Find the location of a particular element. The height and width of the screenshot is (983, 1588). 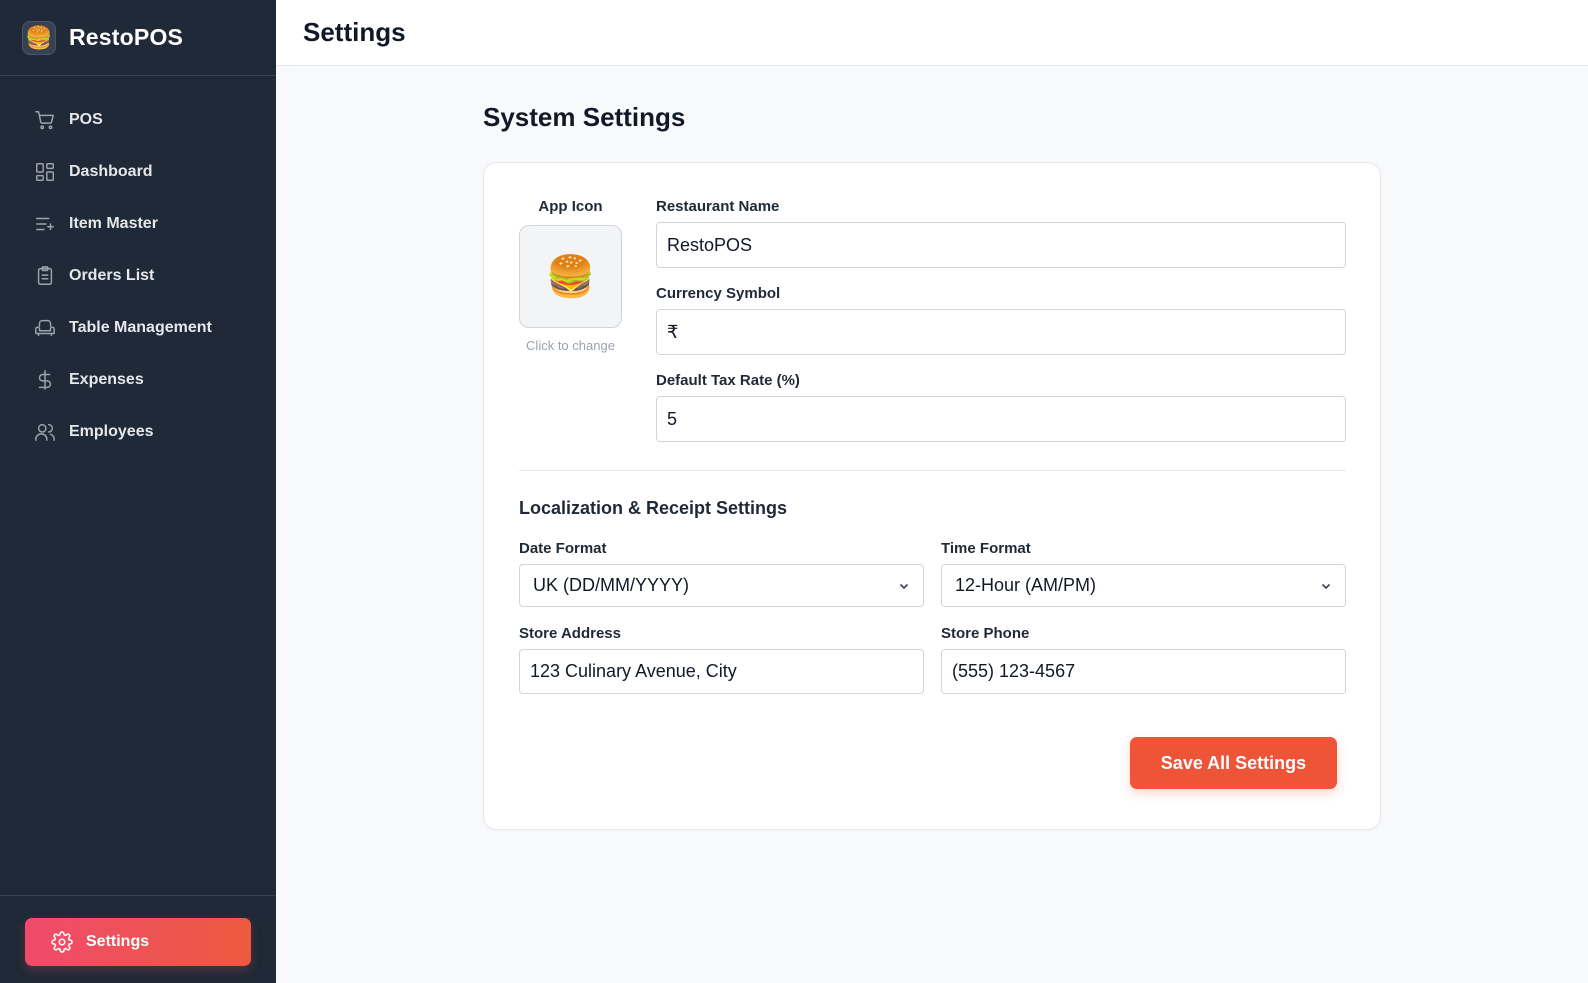

currency-symbol-group: Currency Symbol is located at coordinates (1001, 320).